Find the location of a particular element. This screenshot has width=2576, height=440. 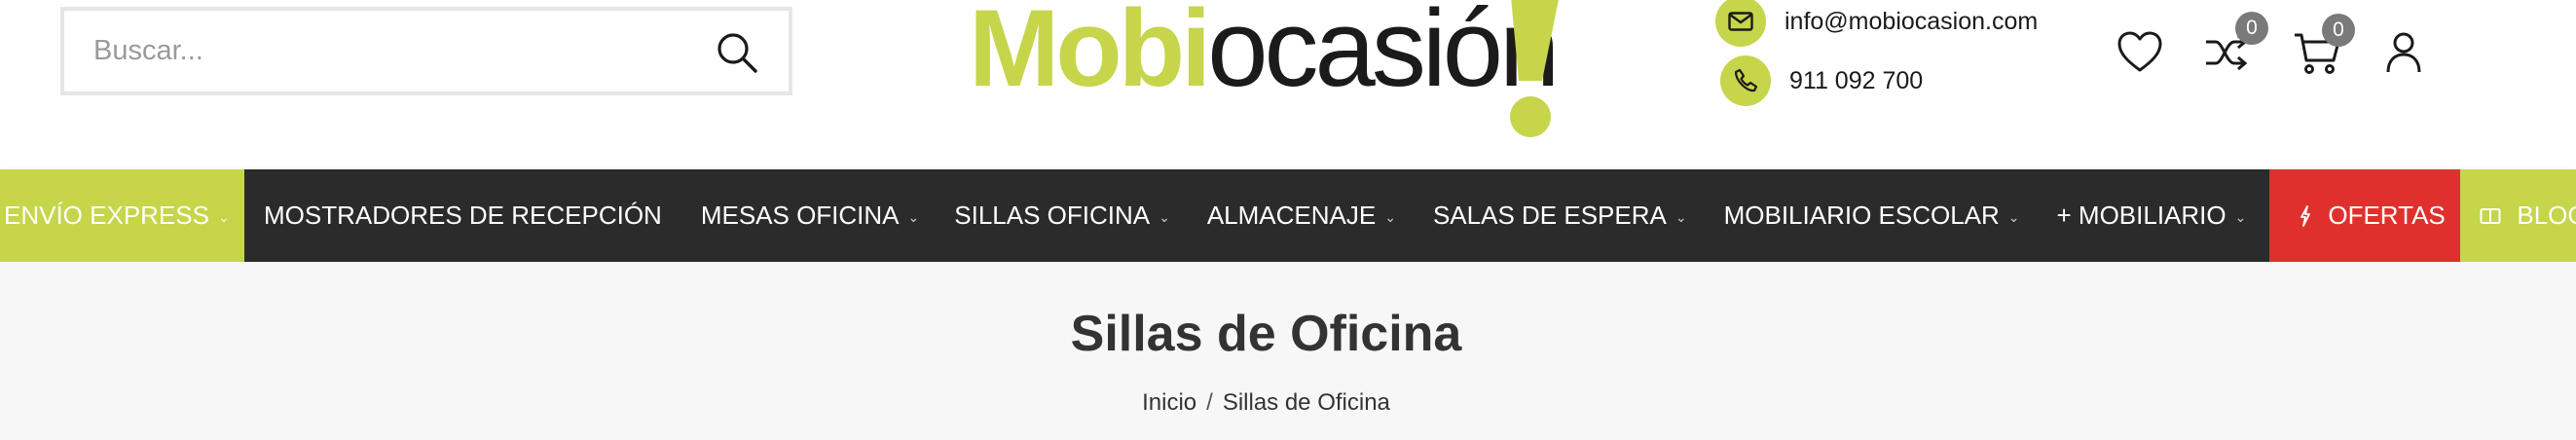

search-input is located at coordinates (395, 51).